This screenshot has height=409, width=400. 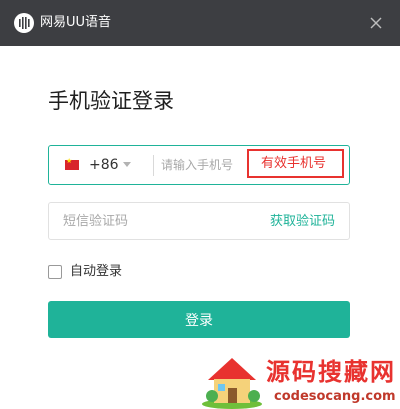 I want to click on hint-text: 有效手机号, so click(x=294, y=163).